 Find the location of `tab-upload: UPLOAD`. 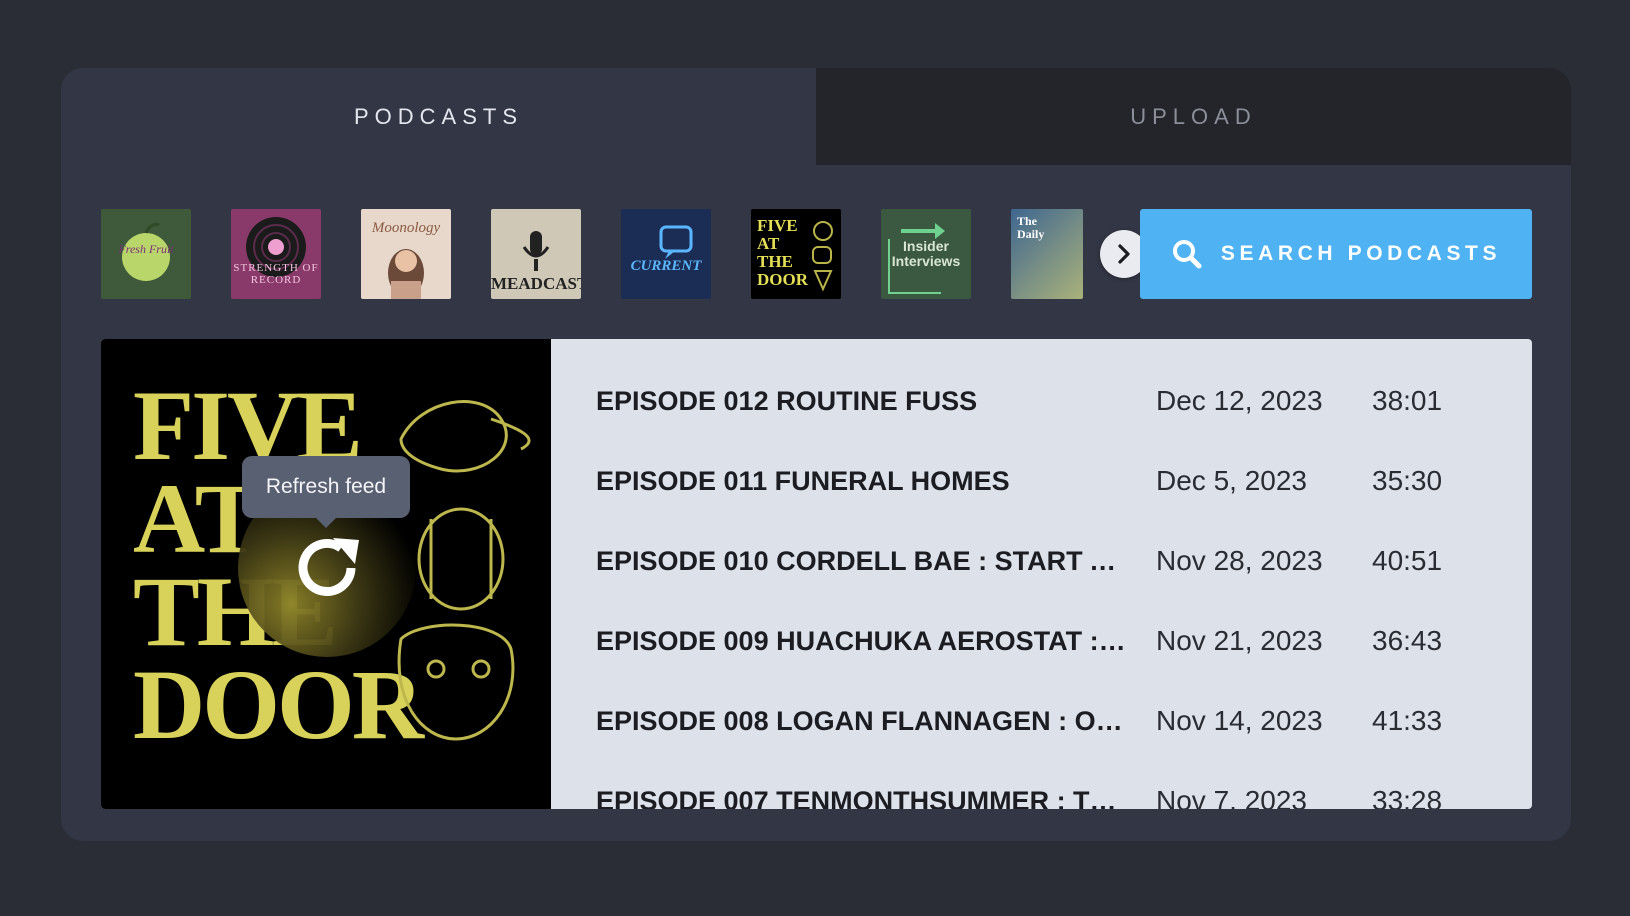

tab-upload: UPLOAD is located at coordinates (1193, 116).